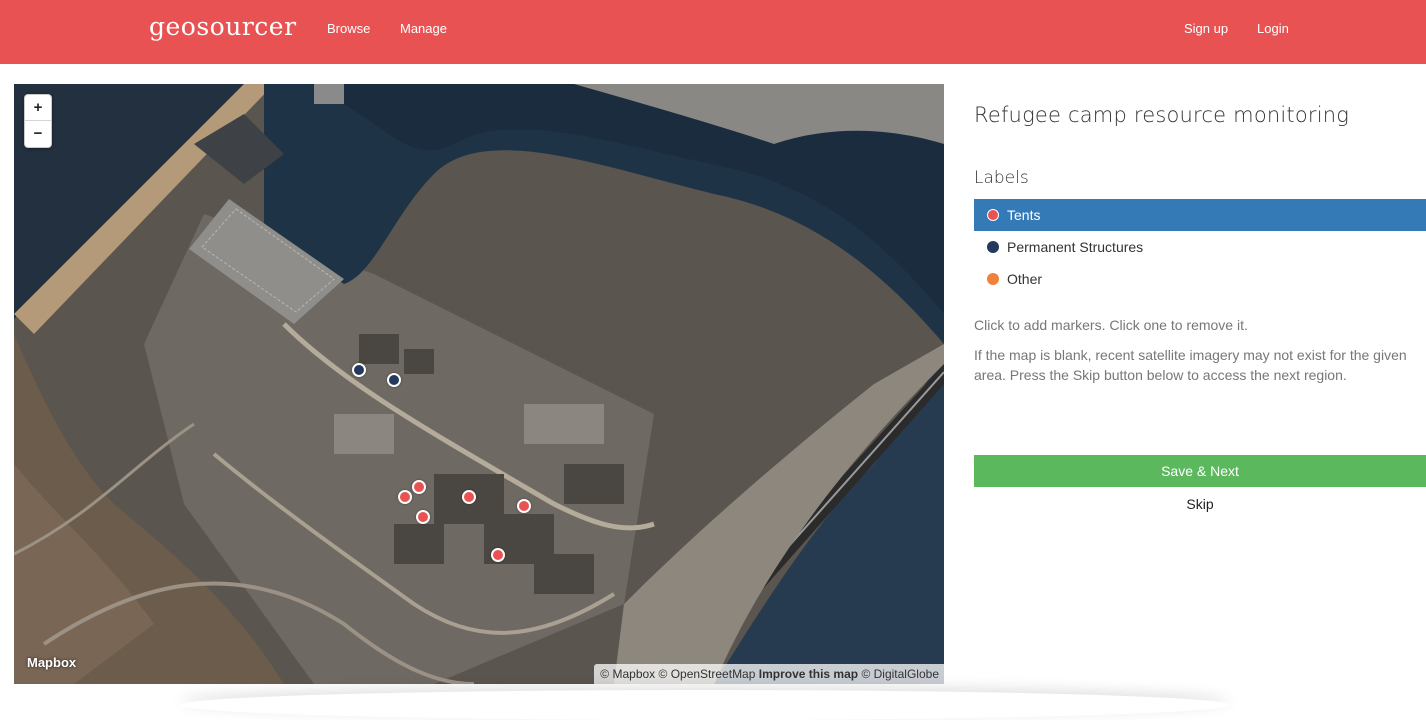  What do you see at coordinates (713, 32) in the screenshot?
I see `top-navbar: geosourcer Browse Manage Sign up Login` at bounding box center [713, 32].